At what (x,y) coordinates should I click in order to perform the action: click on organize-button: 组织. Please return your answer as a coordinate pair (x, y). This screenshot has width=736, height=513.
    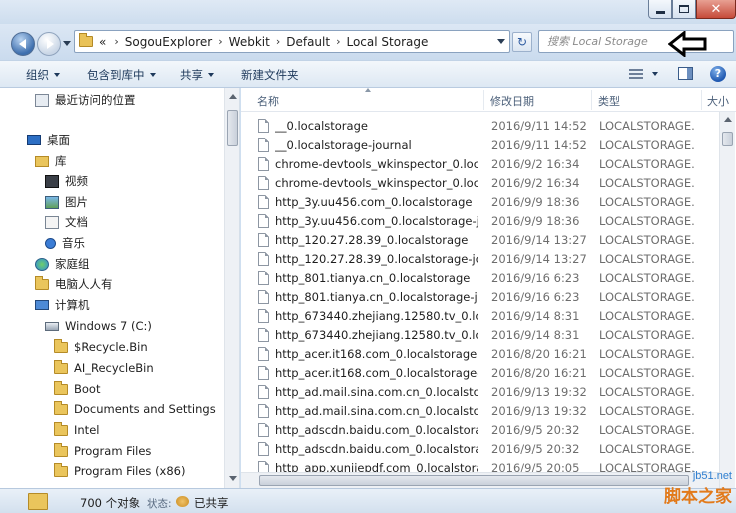
    Looking at the image, I should click on (43, 75).